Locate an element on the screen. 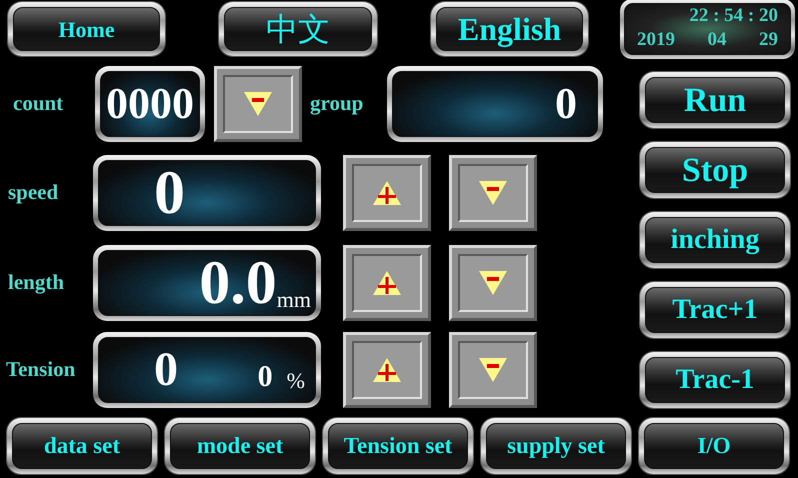 This screenshot has height=478, width=798. clock-date-part: 29 is located at coordinates (768, 40).